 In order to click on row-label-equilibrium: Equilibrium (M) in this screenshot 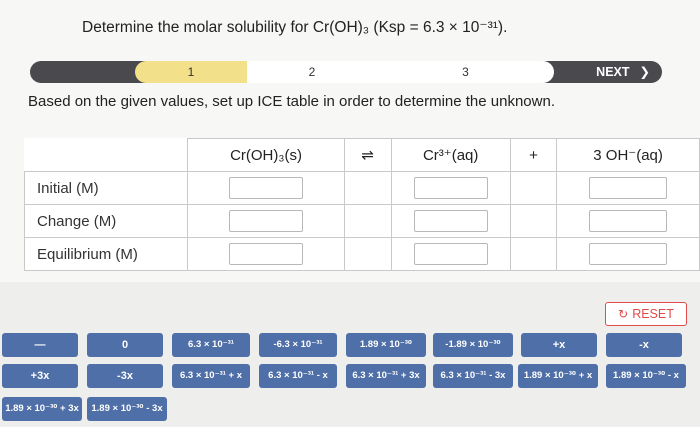, I will do `click(106, 254)`.